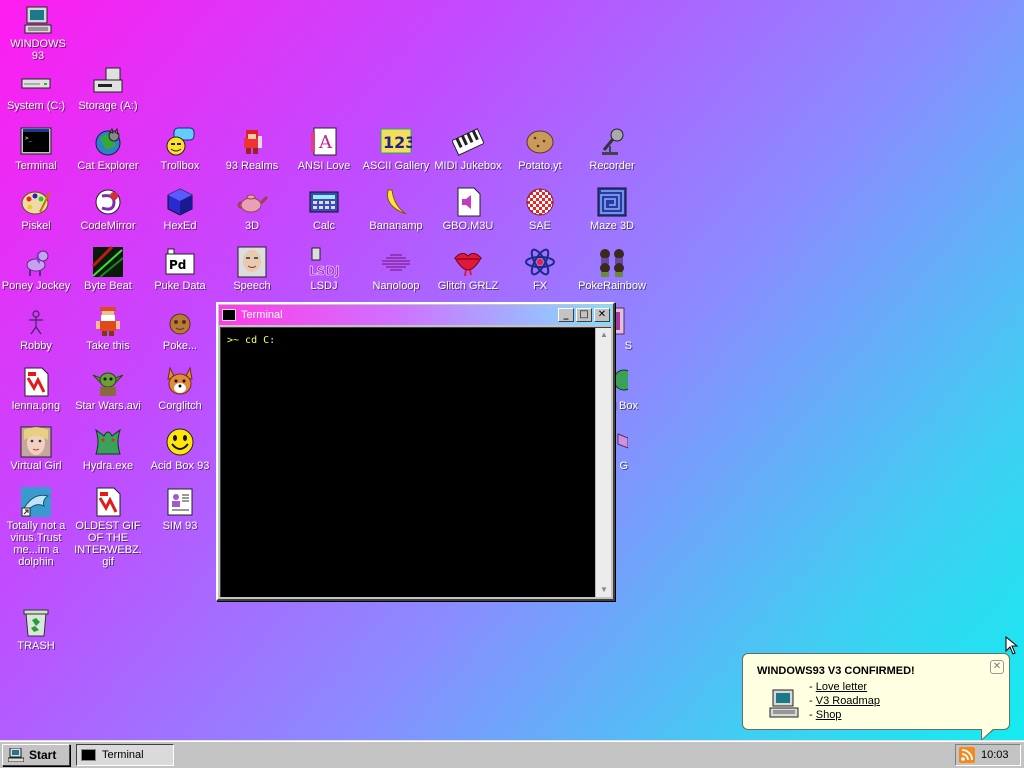 This screenshot has height=768, width=1024. I want to click on mouse-cursor-icon, so click(1012, 647).